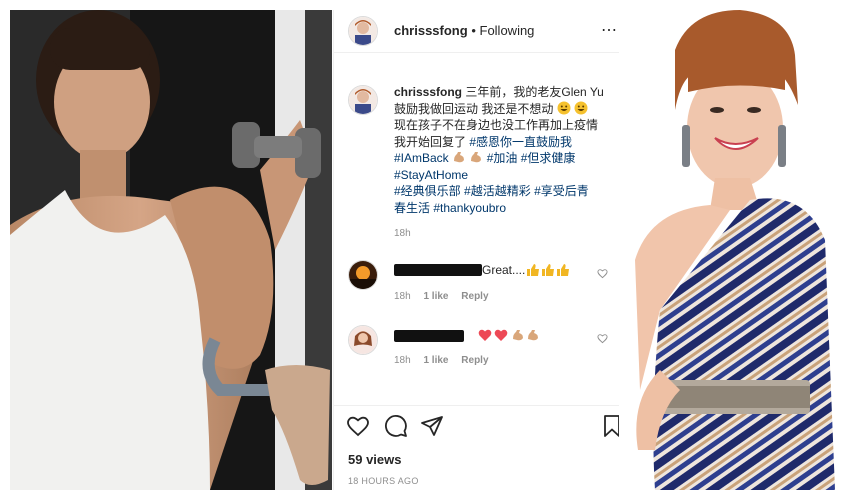 Image resolution: width=850 pixels, height=500 pixels. I want to click on post-header: chrisssfong • Following ⋯, so click(476, 31).